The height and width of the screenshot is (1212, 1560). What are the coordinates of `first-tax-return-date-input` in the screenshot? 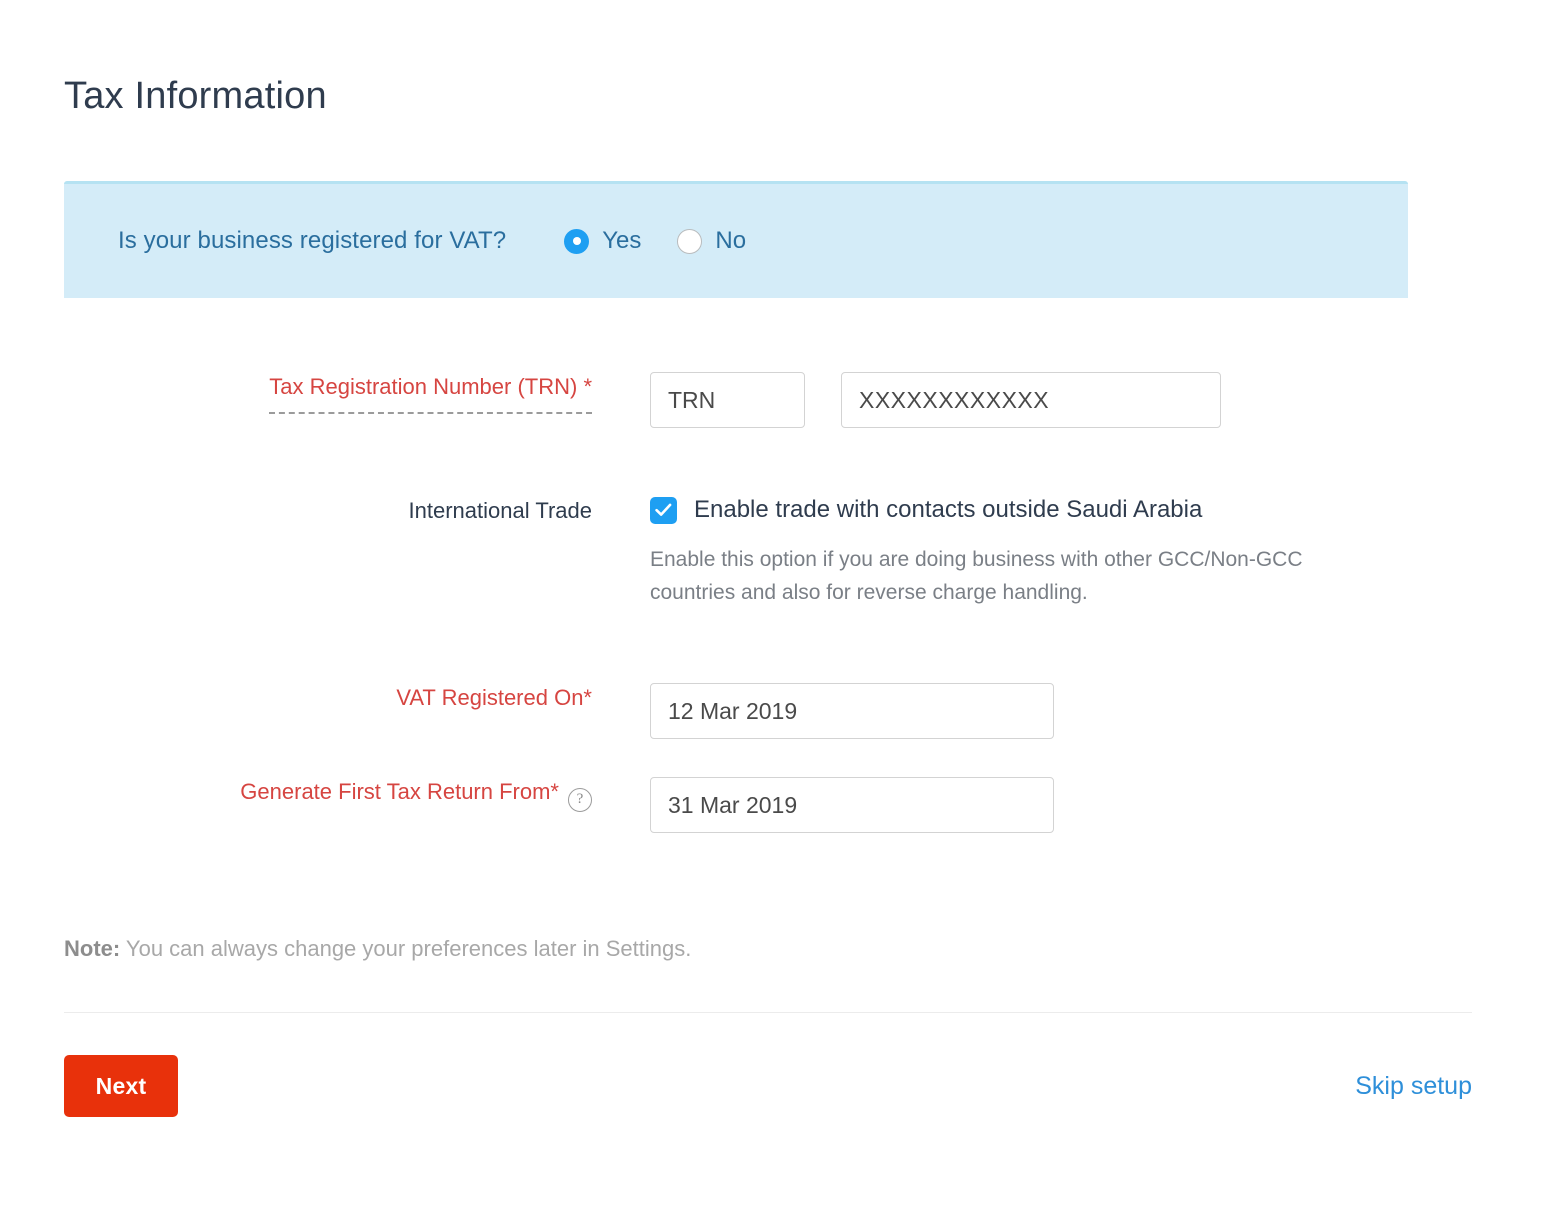 It's located at (852, 805).